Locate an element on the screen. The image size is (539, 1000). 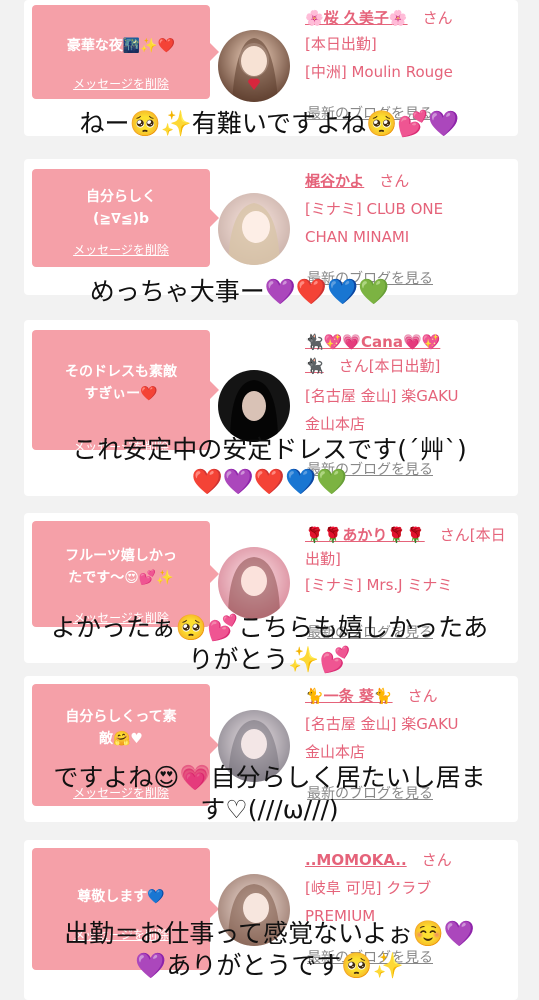
message-bubble: 豪華な夜🌃✨❤️ メッセージを削除 is located at coordinates (125, 52).